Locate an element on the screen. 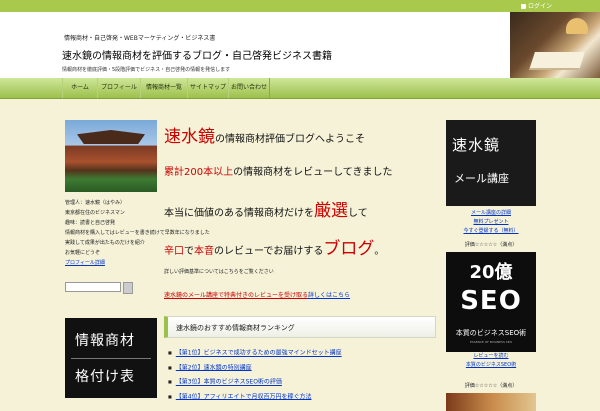  site-title: 速水鏡の情報商材を評価するブログ・自己啓発ビジネス書籍 is located at coordinates (197, 54).